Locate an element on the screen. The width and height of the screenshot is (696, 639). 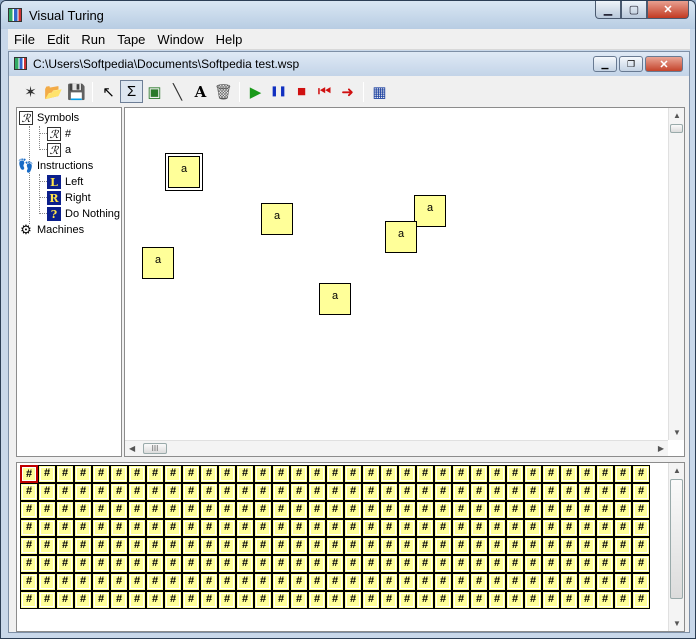
doc-close-button: ✕ is located at coordinates (664, 64).